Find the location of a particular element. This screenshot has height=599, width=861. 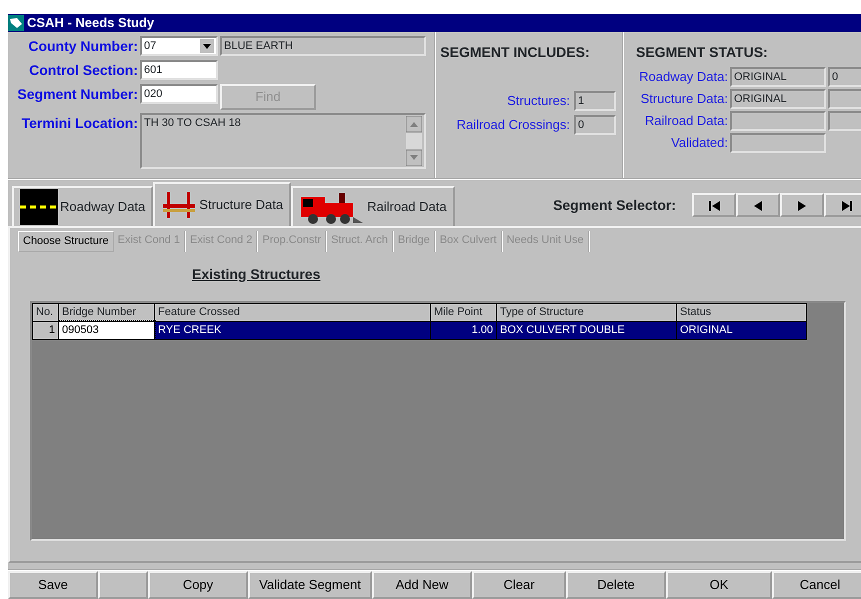

column-header: Mile Point is located at coordinates (463, 312).